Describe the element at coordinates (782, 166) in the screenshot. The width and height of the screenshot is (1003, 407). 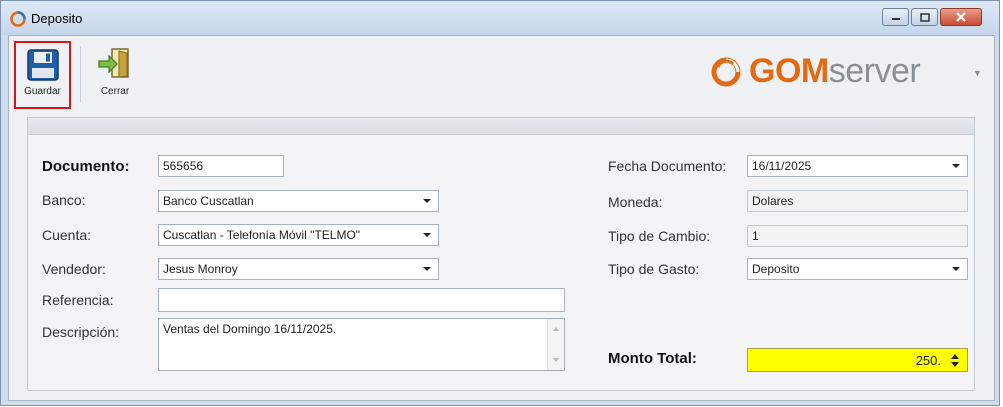
I see `fecha-documento-value: 16/11/2025` at that location.